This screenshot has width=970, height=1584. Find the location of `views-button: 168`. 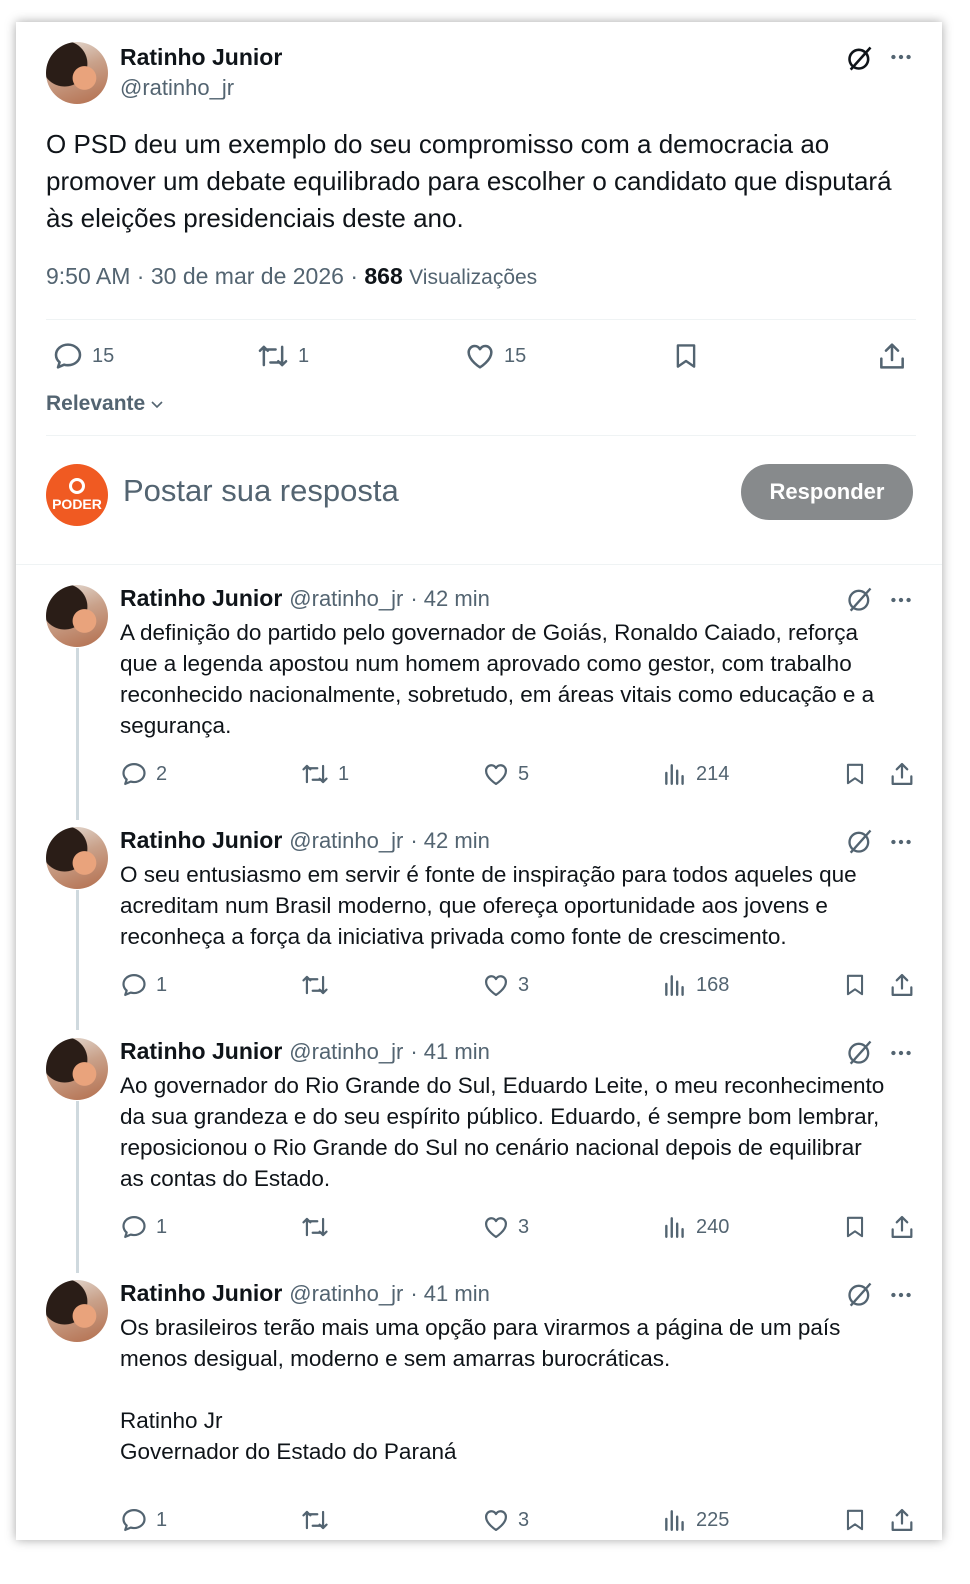

views-button: 168 is located at coordinates (695, 985).